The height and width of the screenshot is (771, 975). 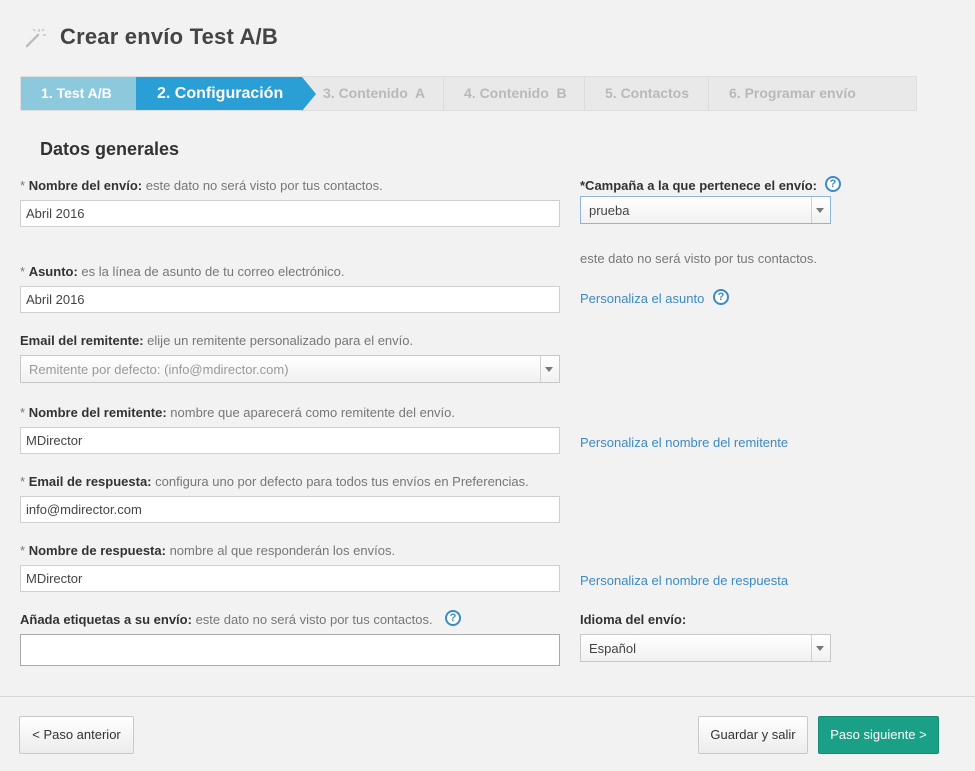 What do you see at coordinates (487, 38) in the screenshot?
I see `page-header: Crear envío Test A/B` at bounding box center [487, 38].